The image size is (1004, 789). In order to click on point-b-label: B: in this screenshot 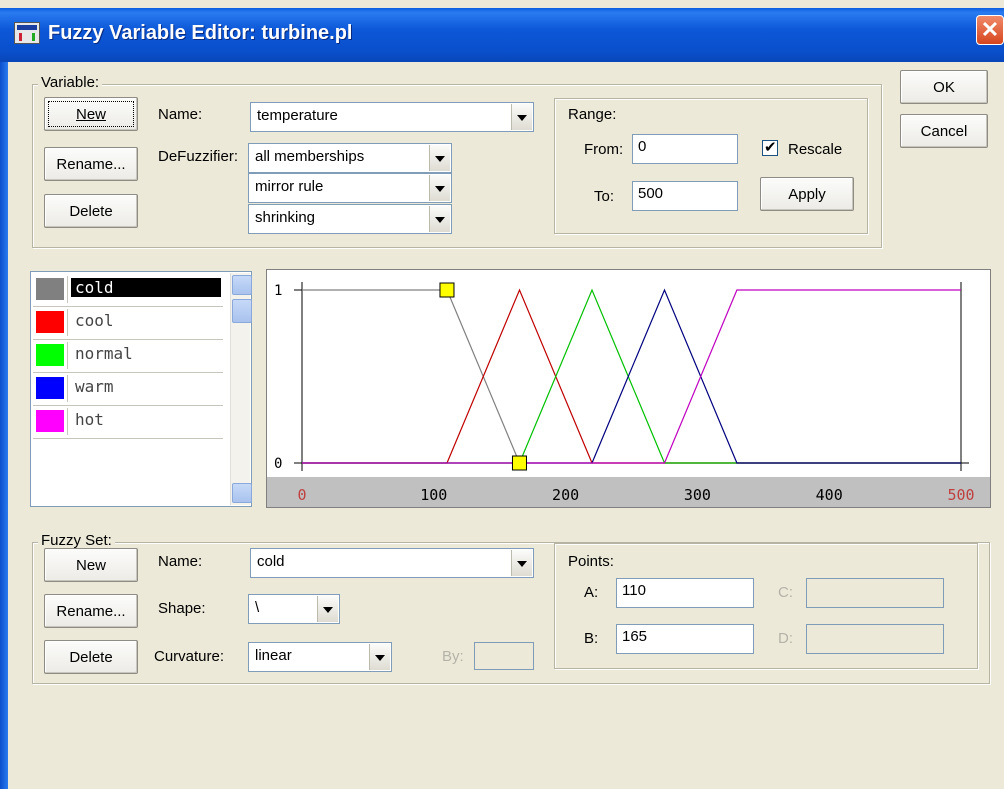, I will do `click(591, 638)`.